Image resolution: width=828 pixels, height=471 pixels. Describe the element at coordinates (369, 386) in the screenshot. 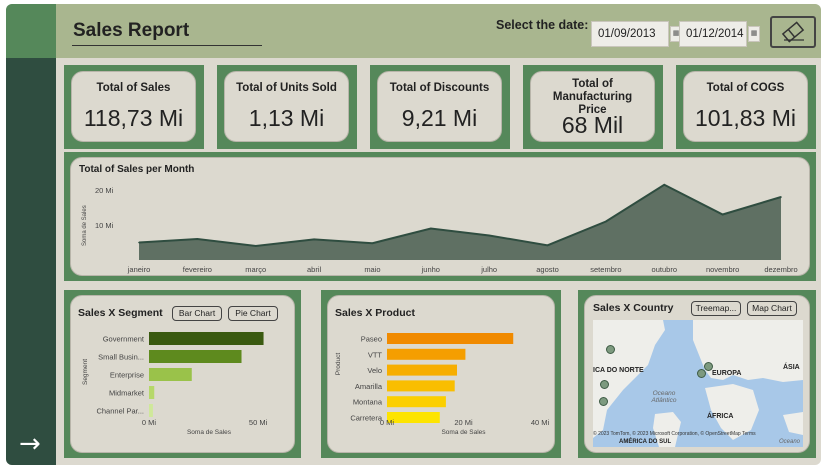

I see `category-label: Amarilla` at that location.